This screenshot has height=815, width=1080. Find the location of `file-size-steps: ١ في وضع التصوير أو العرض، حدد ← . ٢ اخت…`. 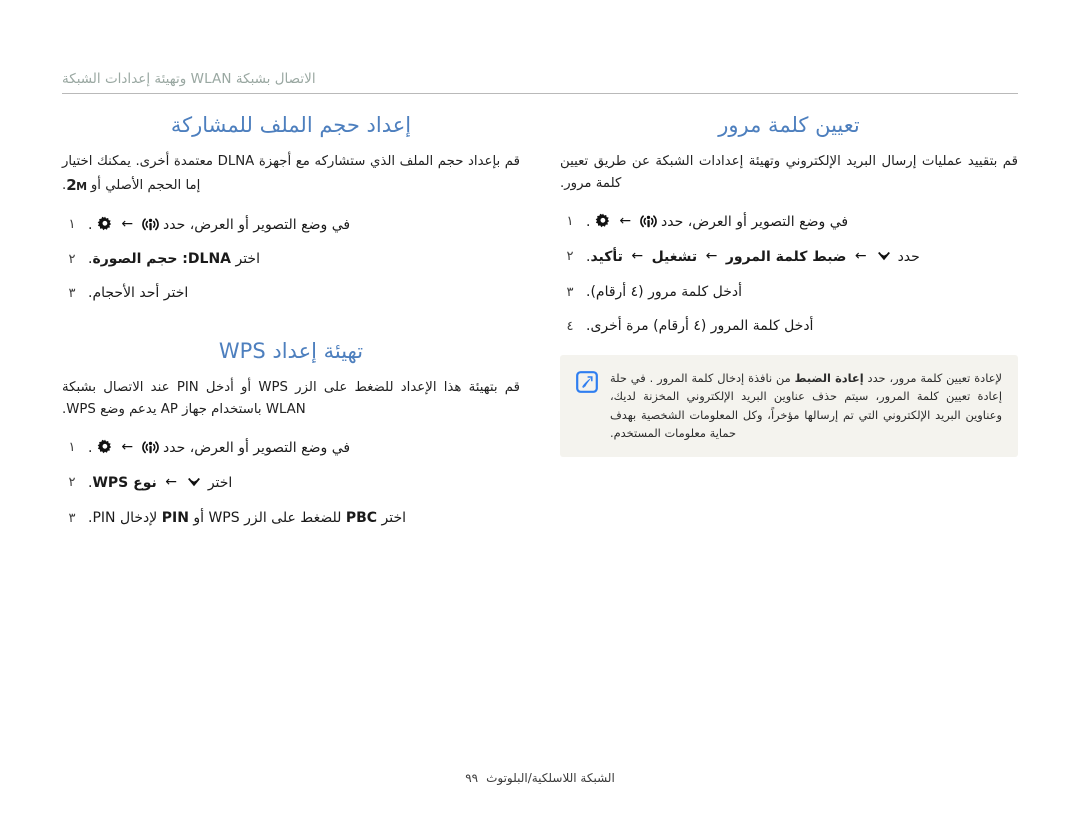

file-size-steps: ١ في وضع التصوير أو العرض، حدد ← . ٢ اخت… is located at coordinates (291, 259).